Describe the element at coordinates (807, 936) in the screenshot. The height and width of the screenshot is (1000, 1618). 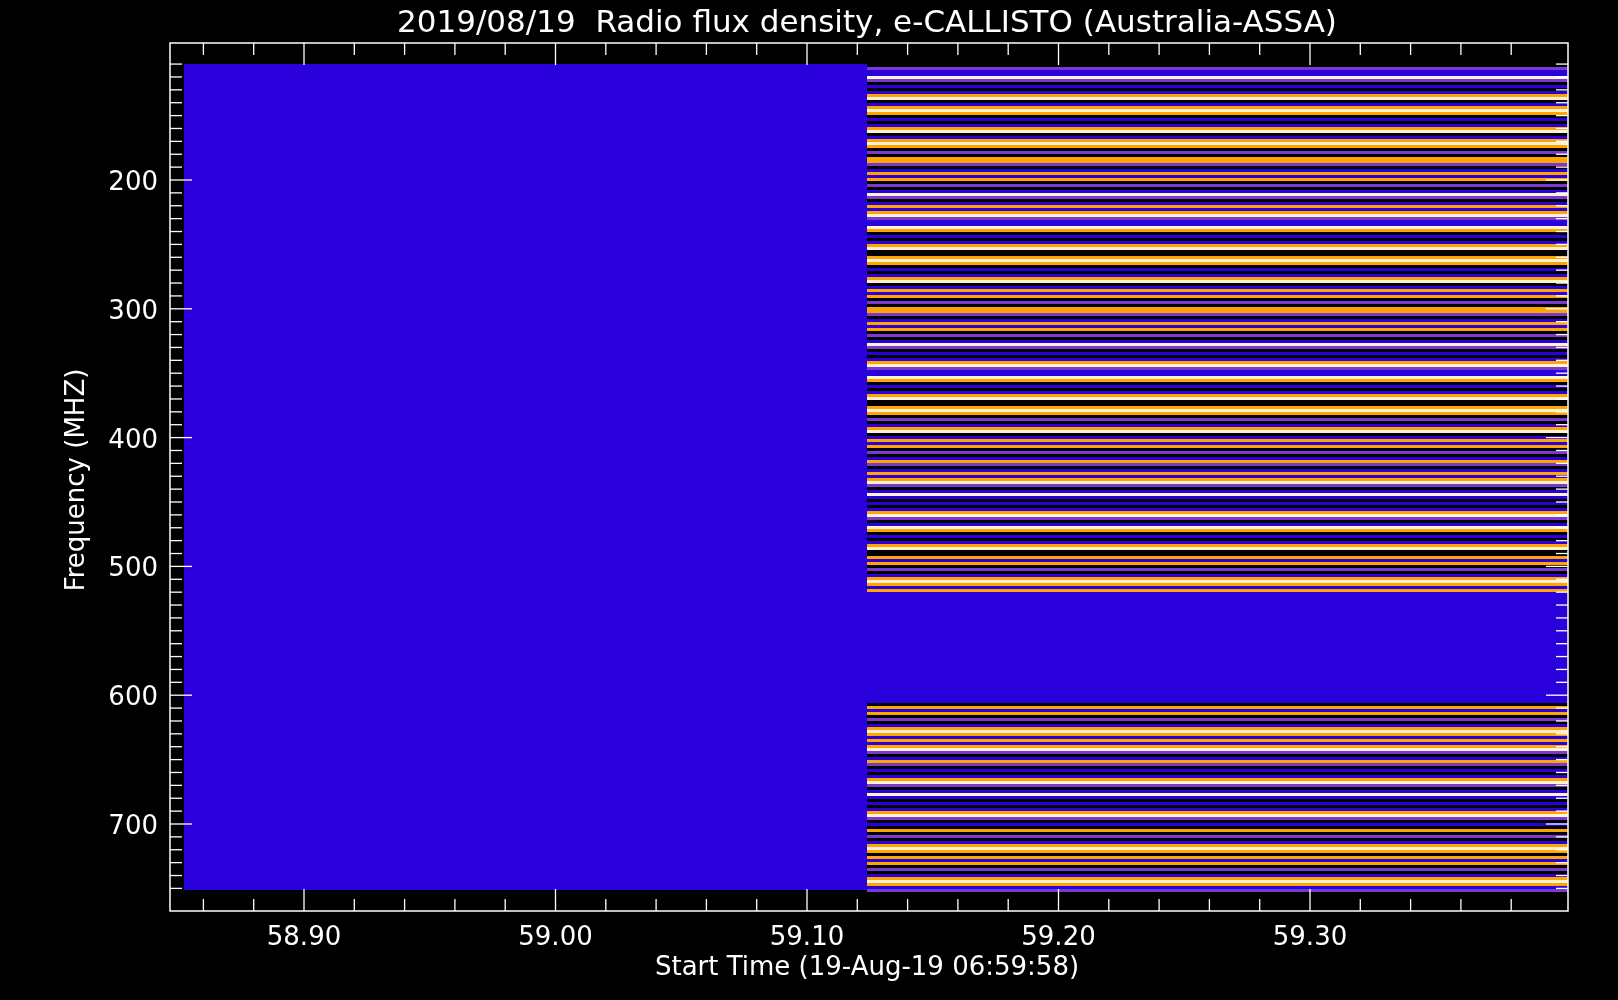
I see `tick-label: 59.10` at that location.